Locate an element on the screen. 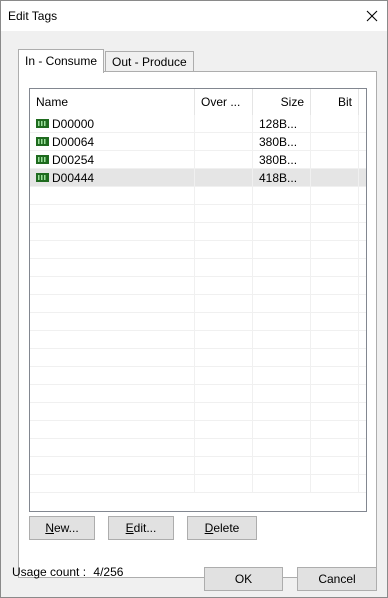  tag-name: D00000 is located at coordinates (73, 124).